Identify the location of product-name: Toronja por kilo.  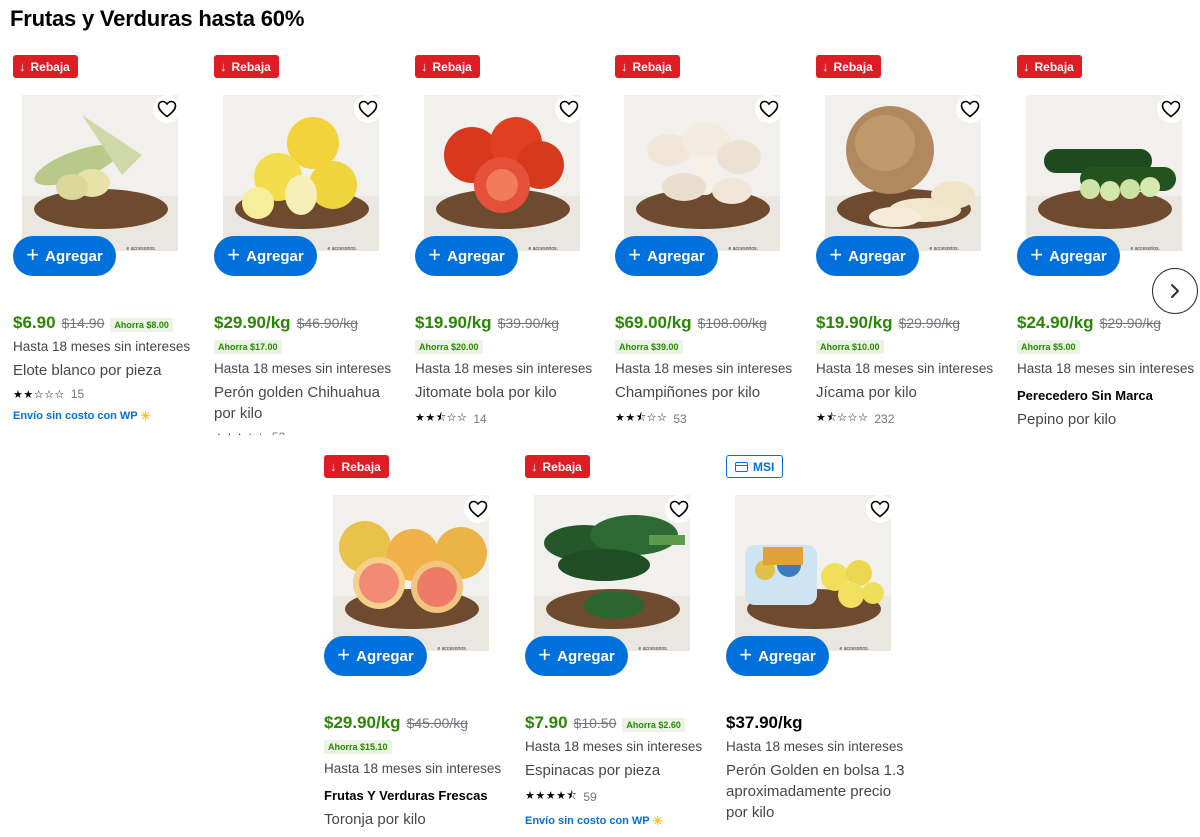
(419, 819).